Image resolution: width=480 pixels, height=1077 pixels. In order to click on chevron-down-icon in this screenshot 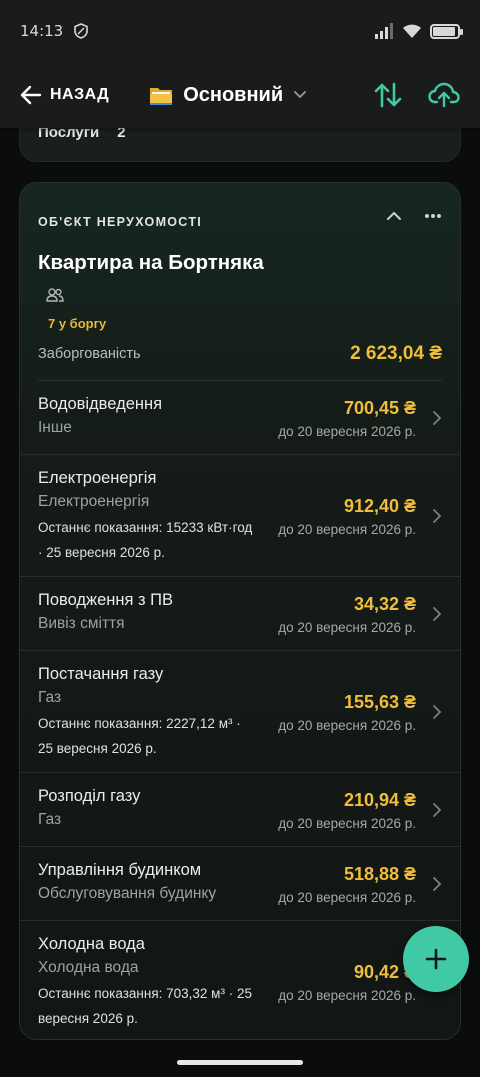, I will do `click(300, 95)`.